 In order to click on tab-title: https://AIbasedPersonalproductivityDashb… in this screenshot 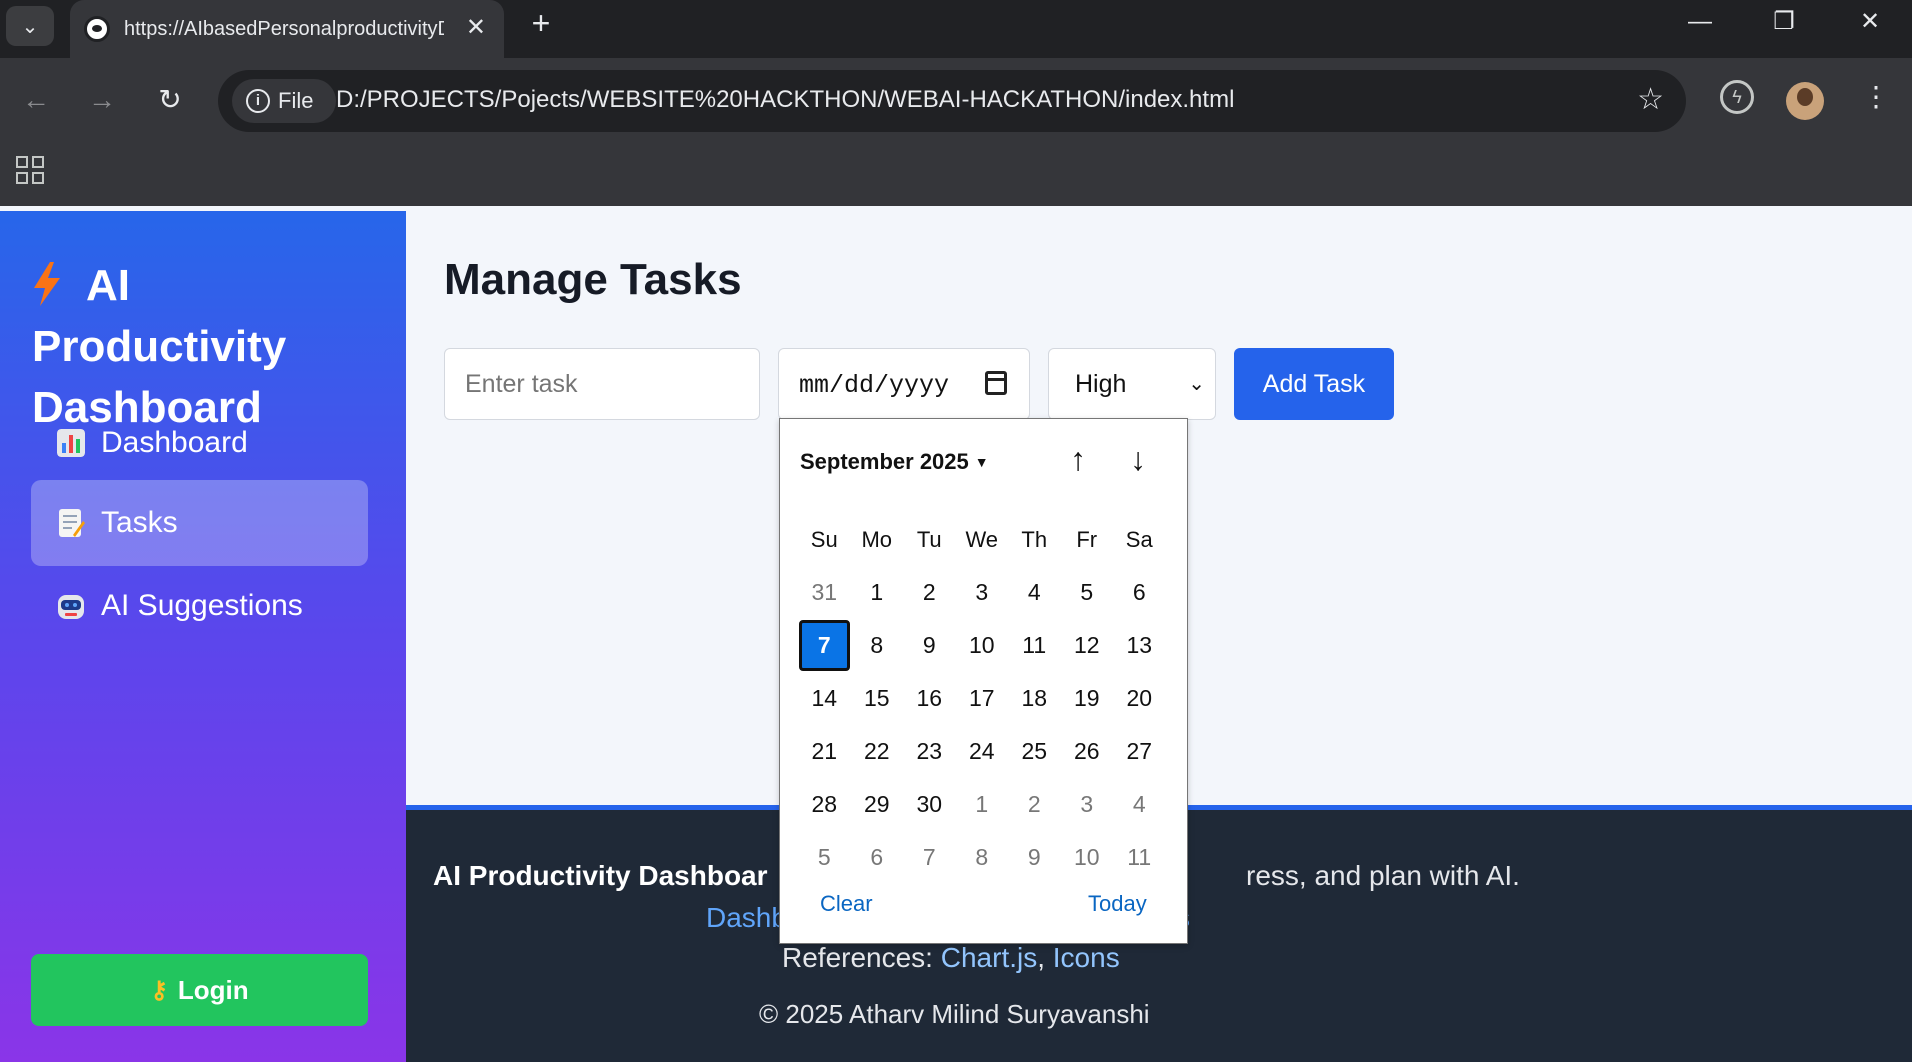, I will do `click(284, 28)`.